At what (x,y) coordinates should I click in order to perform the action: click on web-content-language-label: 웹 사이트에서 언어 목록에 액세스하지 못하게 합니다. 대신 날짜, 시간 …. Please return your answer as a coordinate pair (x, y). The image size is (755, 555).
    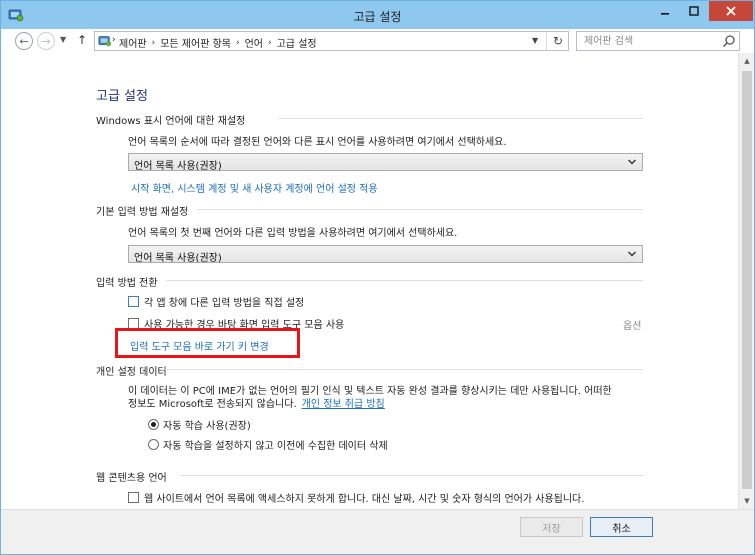
    Looking at the image, I should click on (364, 499).